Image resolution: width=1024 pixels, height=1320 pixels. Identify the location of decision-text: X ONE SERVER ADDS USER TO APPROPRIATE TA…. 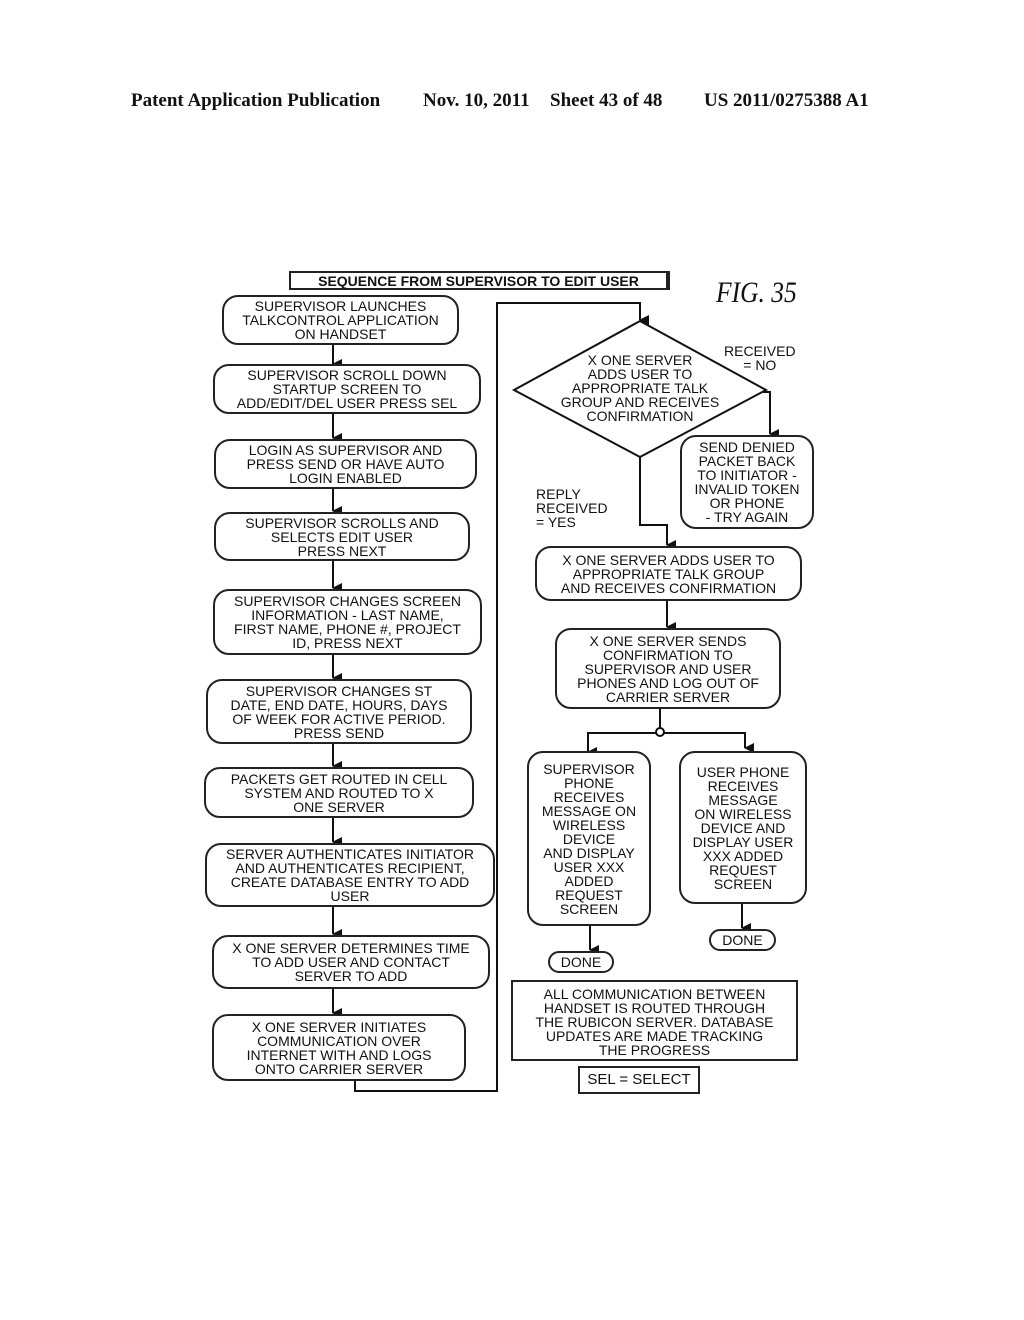
(640, 388).